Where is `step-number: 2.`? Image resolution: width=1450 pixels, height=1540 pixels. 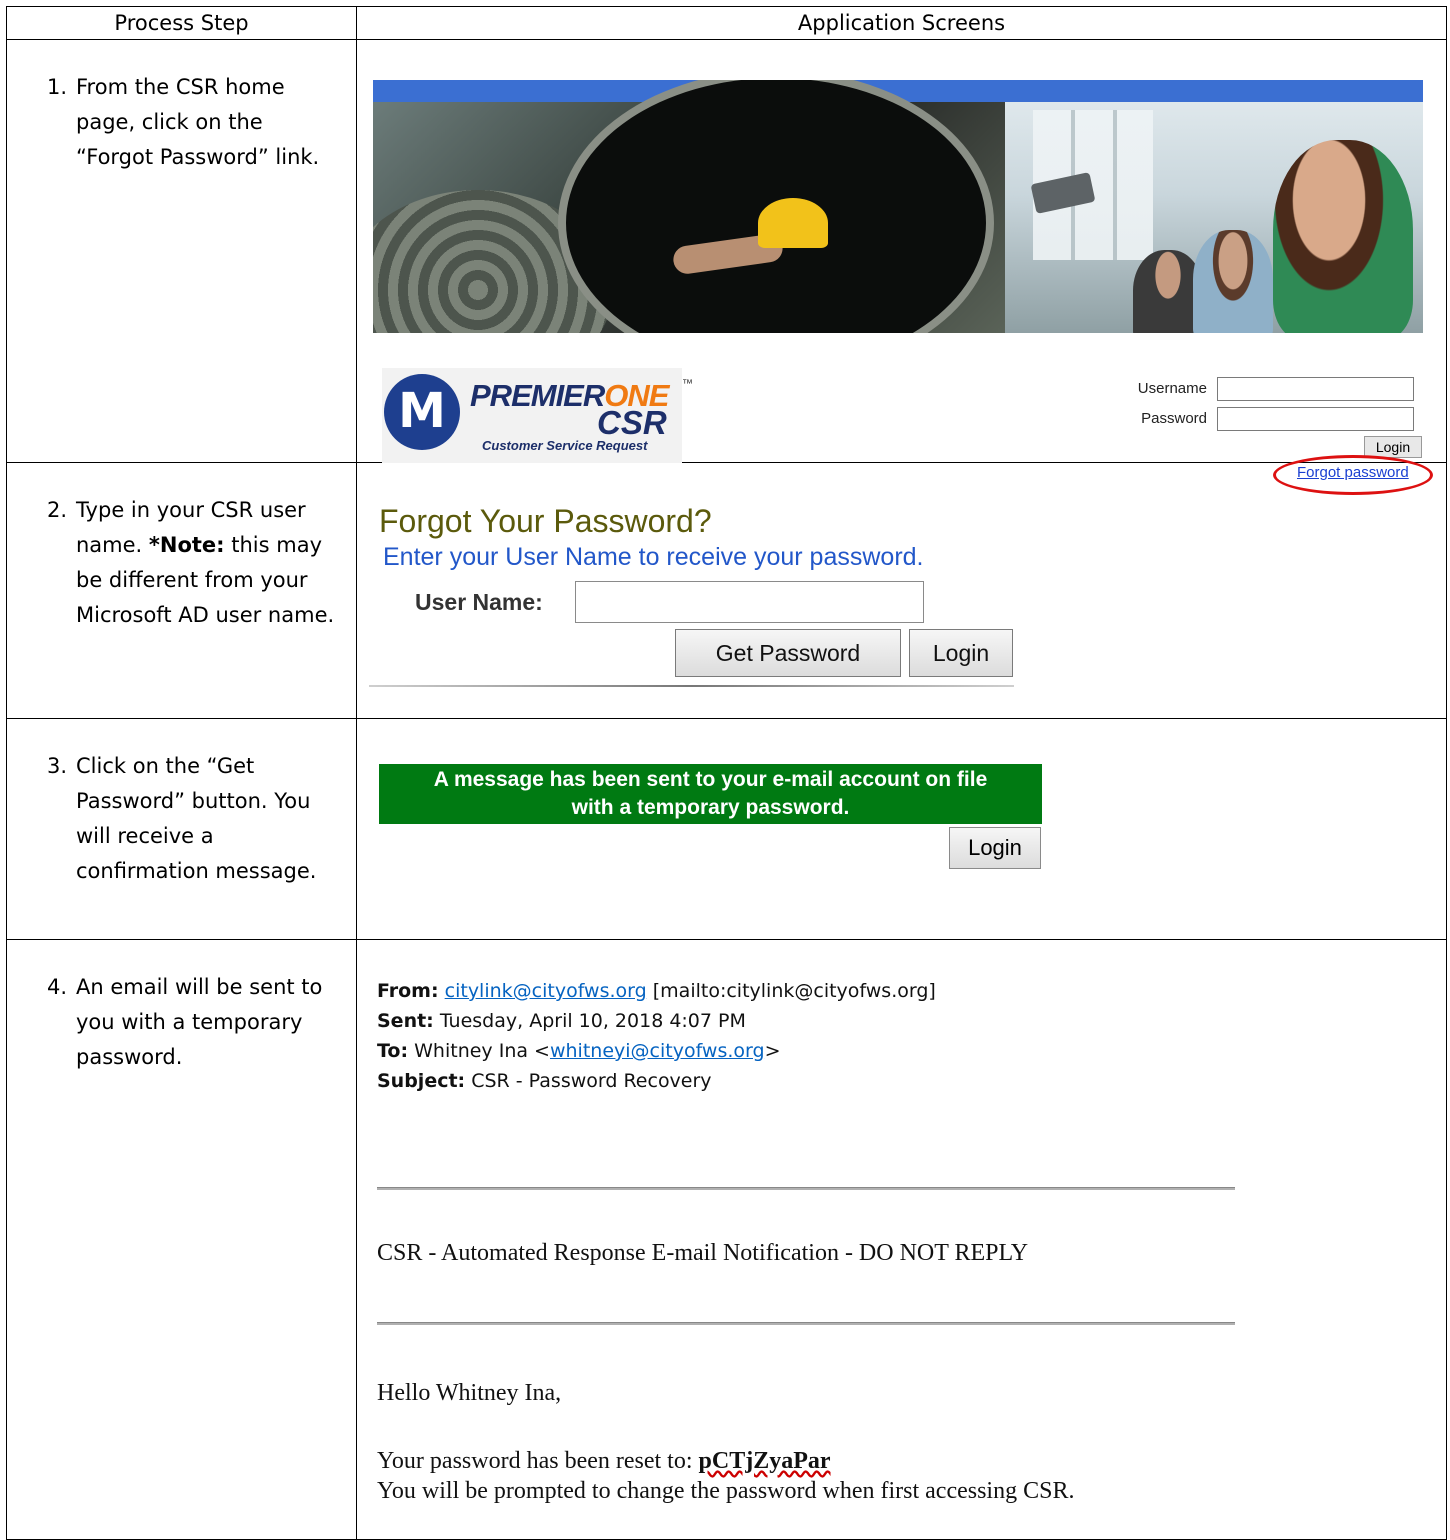
step-number: 2. is located at coordinates (56, 510).